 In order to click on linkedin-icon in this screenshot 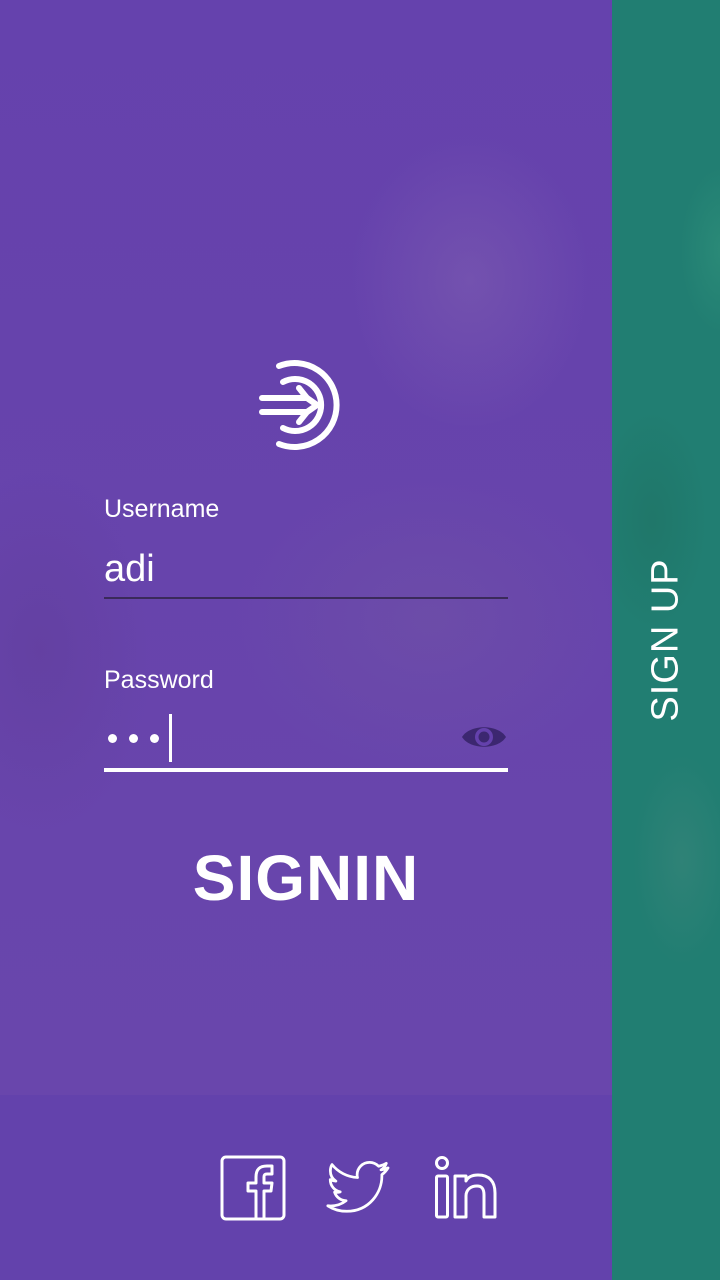, I will do `click(466, 1188)`.